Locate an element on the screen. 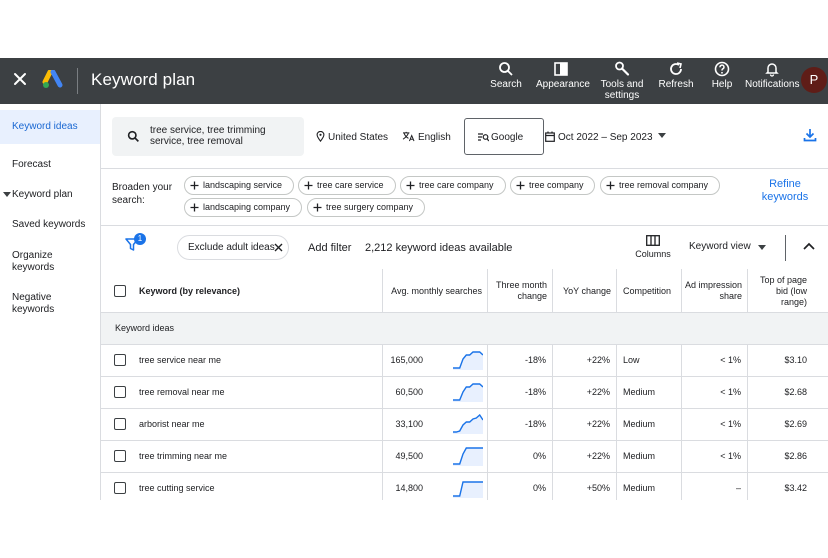 The image size is (828, 558). page-title: Keyword plan is located at coordinates (143, 79).